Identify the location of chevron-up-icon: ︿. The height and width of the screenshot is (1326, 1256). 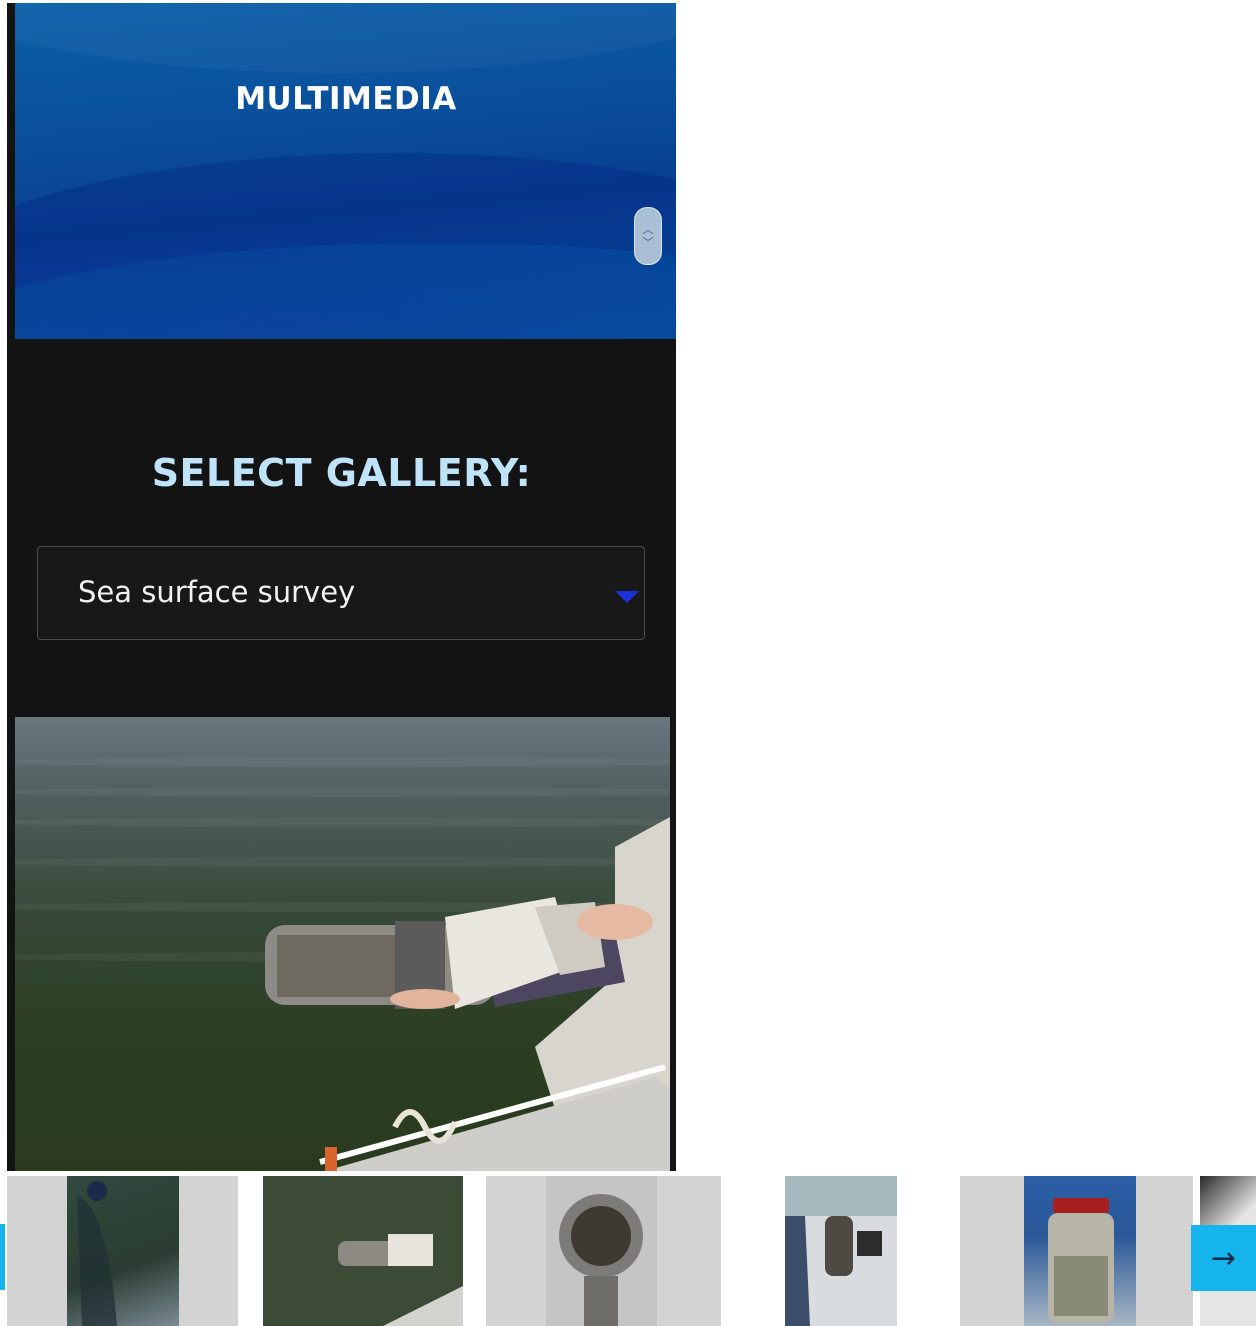
(648, 229).